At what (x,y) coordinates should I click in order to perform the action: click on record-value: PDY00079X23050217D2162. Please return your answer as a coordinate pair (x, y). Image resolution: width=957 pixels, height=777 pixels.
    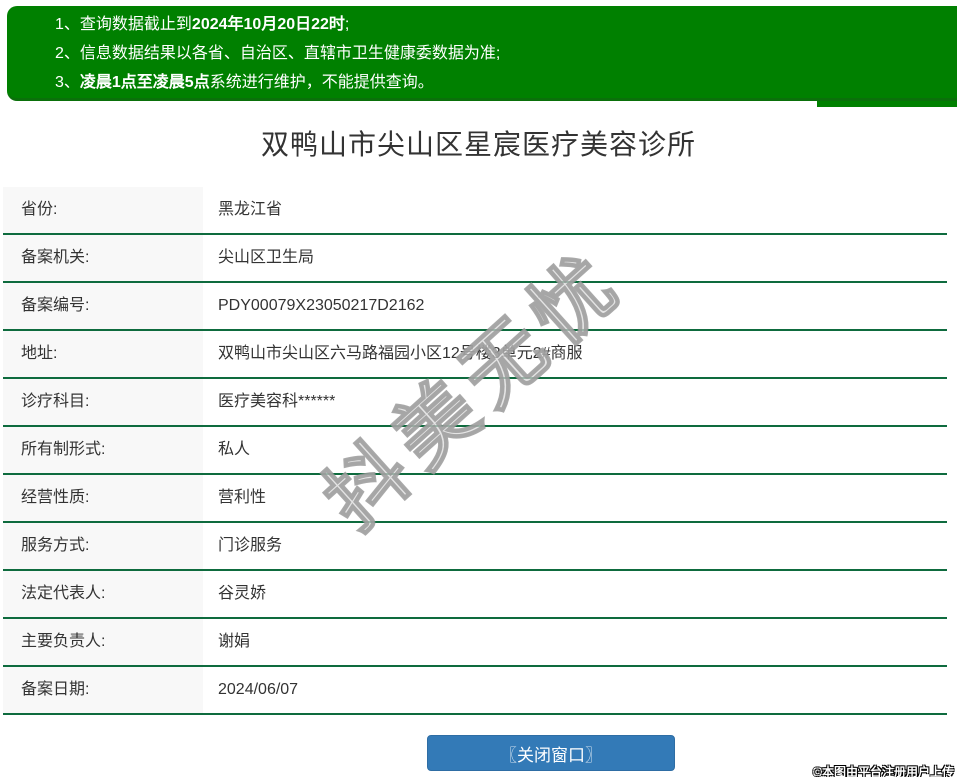
    Looking at the image, I should click on (575, 306).